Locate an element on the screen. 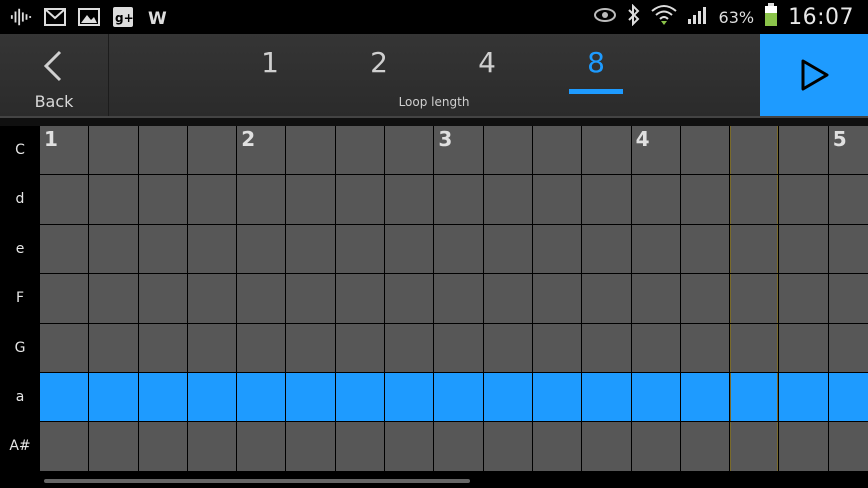 This screenshot has width=868, height=488. horizontal-scrollbar is located at coordinates (257, 481).